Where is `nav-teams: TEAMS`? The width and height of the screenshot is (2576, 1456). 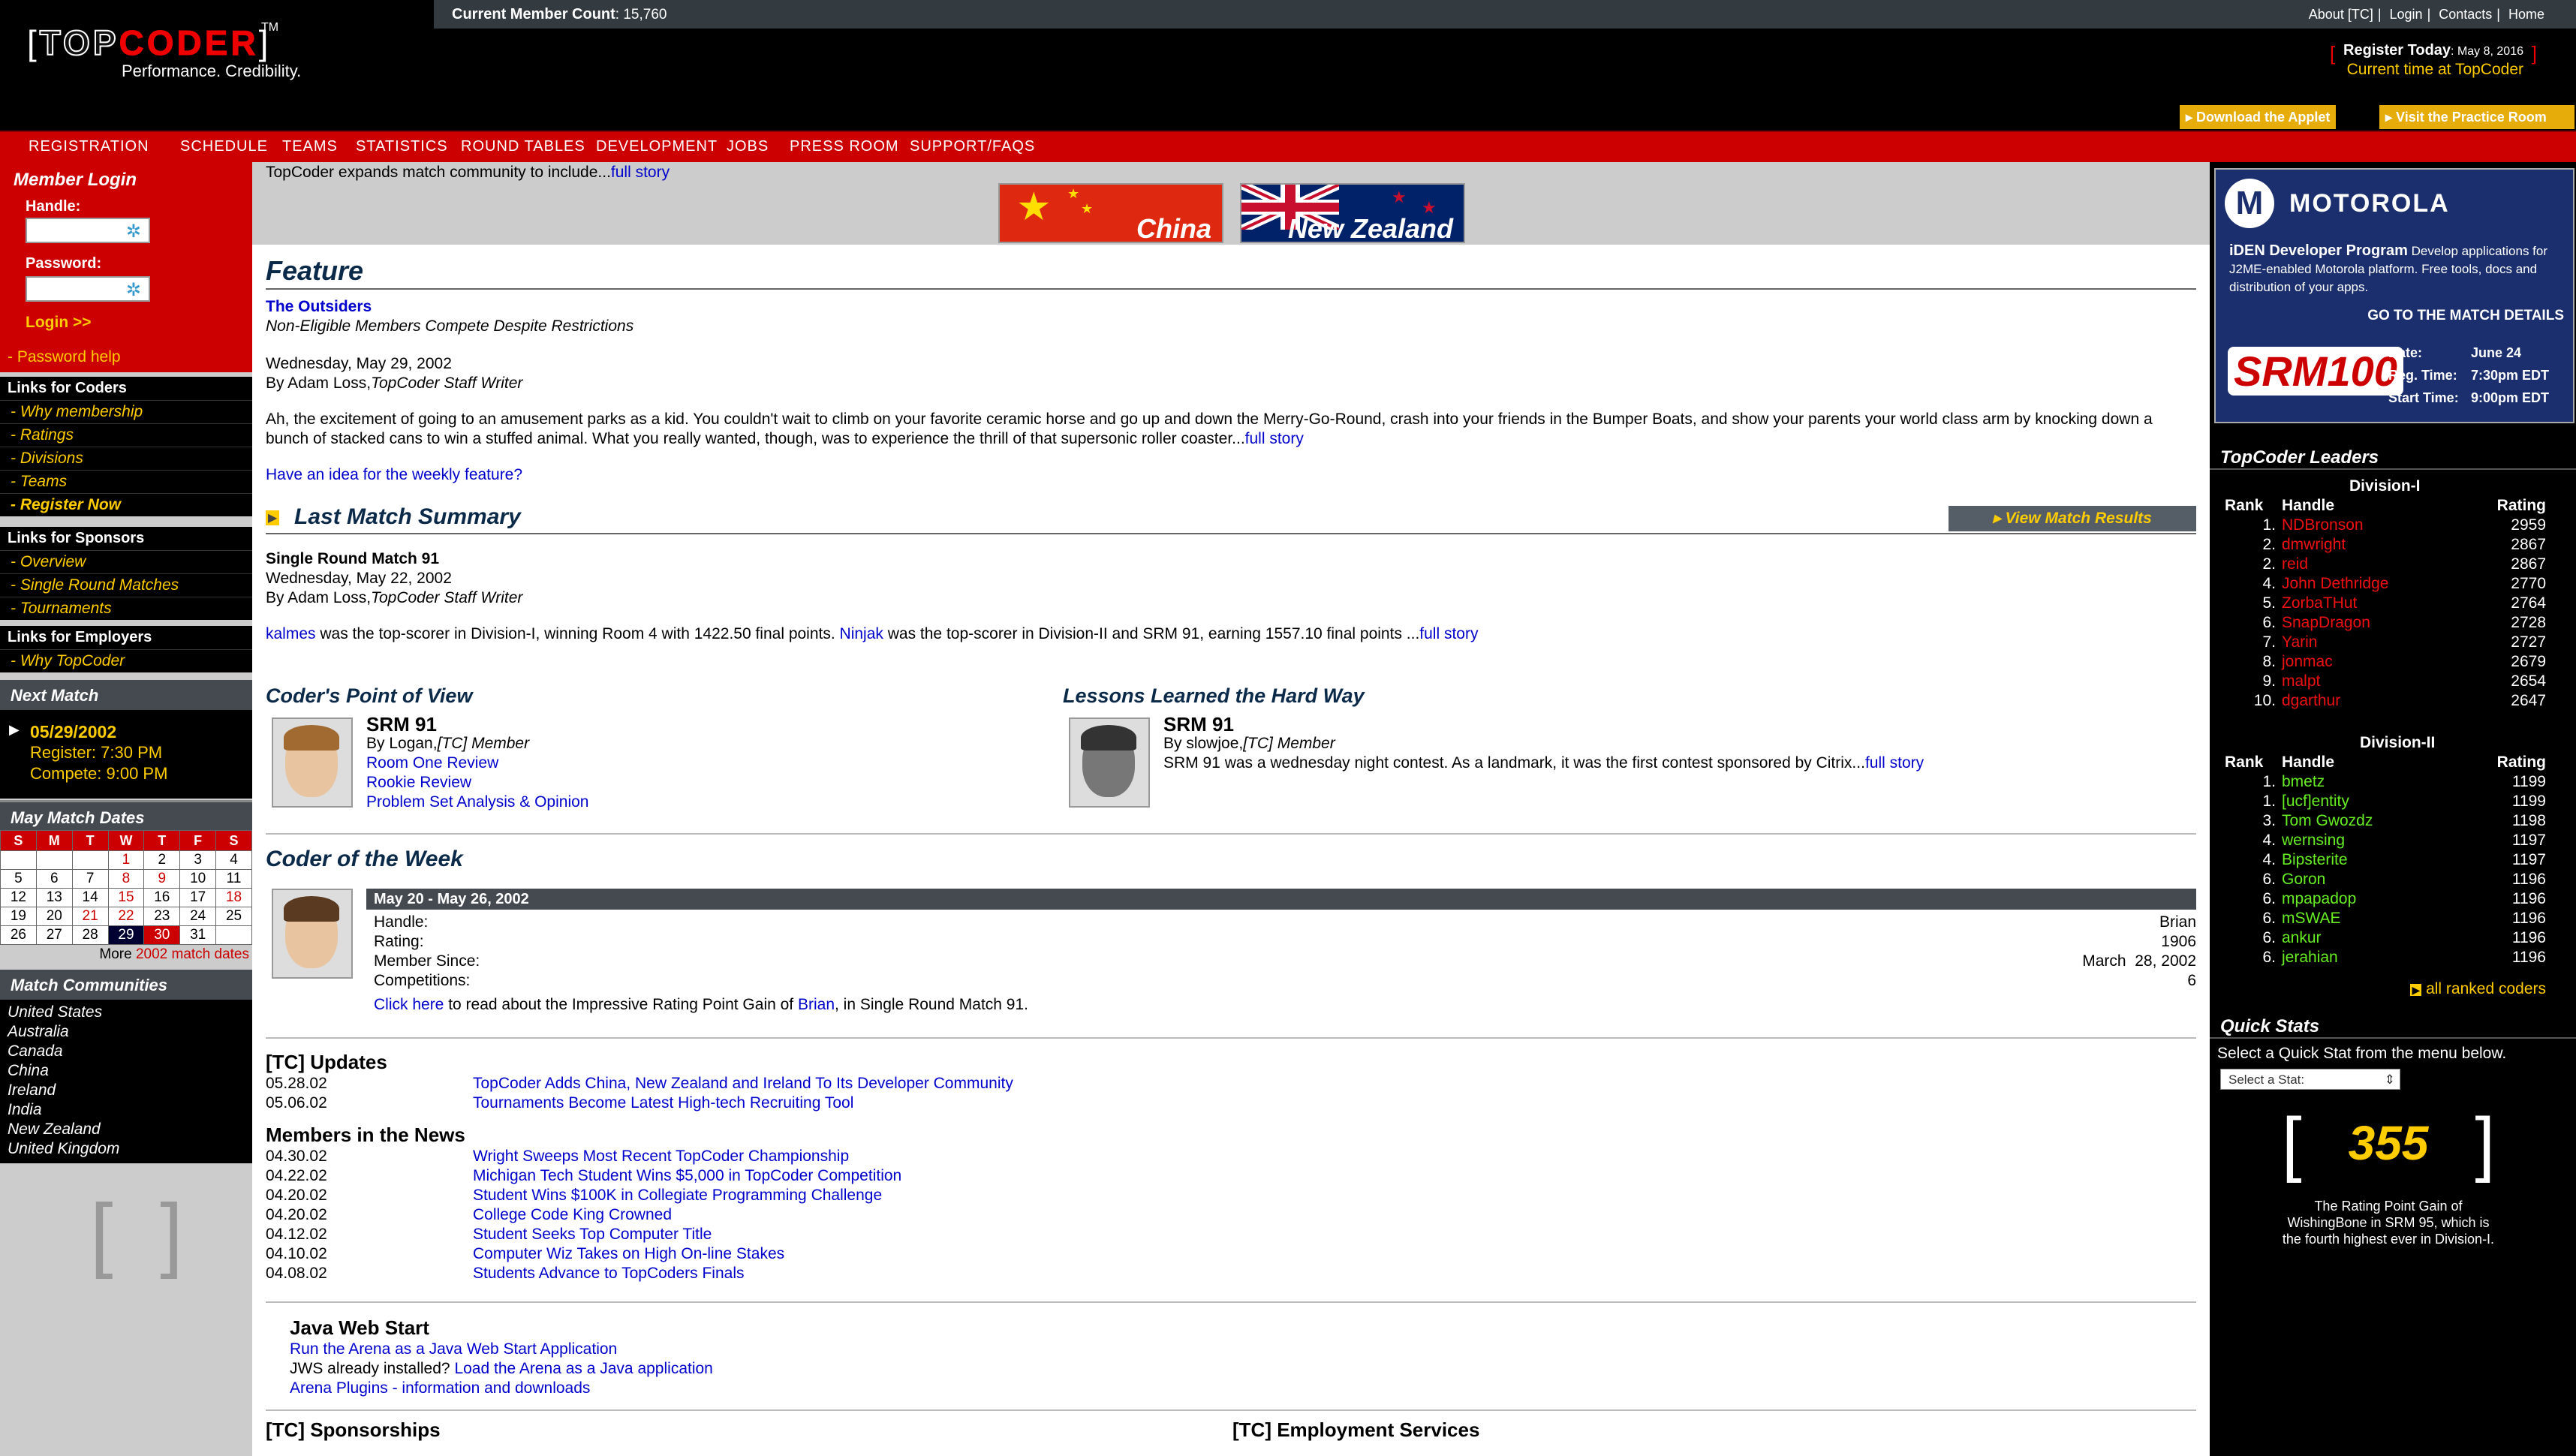
nav-teams: TEAMS is located at coordinates (310, 146).